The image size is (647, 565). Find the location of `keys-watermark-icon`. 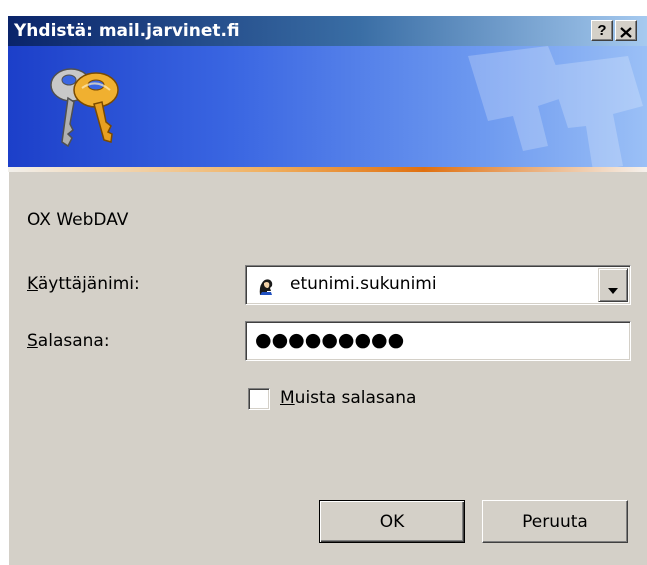

keys-watermark-icon is located at coordinates (555, 106).